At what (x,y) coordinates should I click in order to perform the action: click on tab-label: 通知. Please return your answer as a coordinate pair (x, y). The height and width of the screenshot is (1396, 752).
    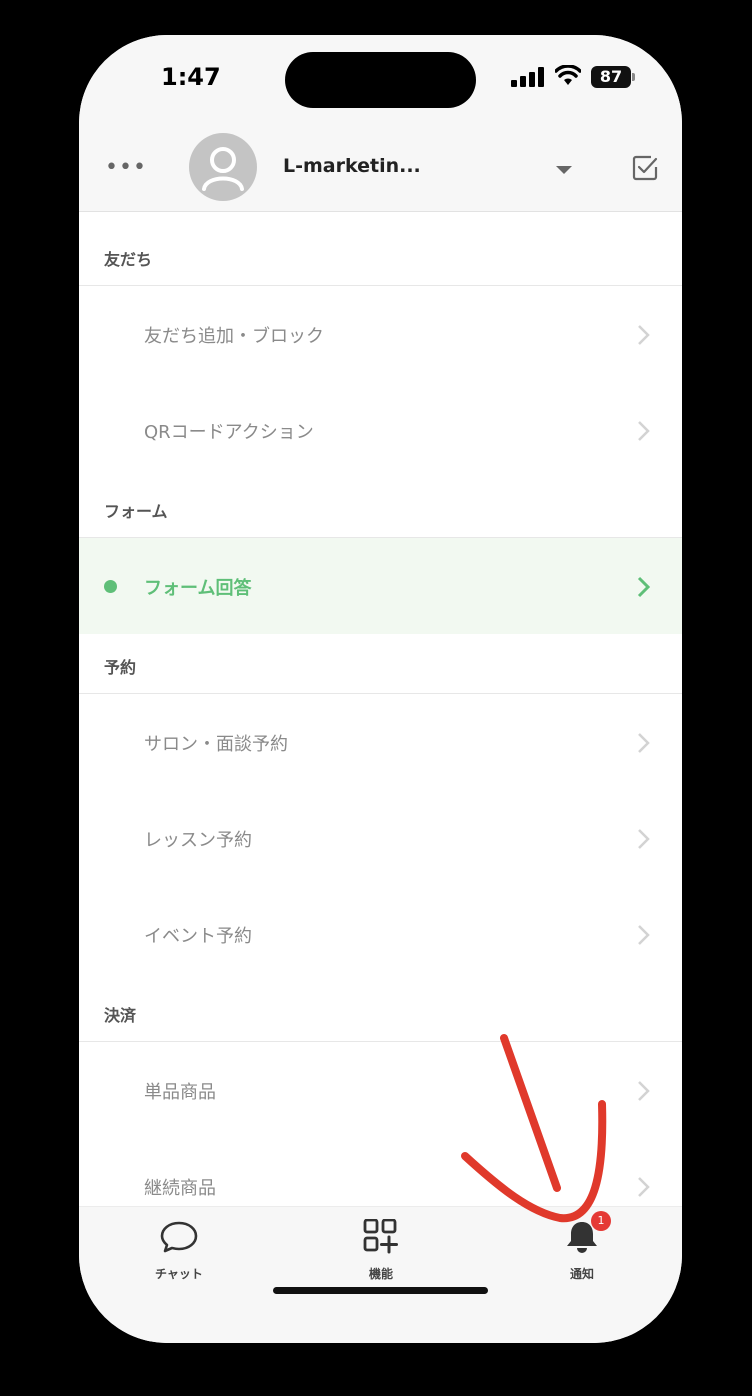
    Looking at the image, I should click on (581, 1274).